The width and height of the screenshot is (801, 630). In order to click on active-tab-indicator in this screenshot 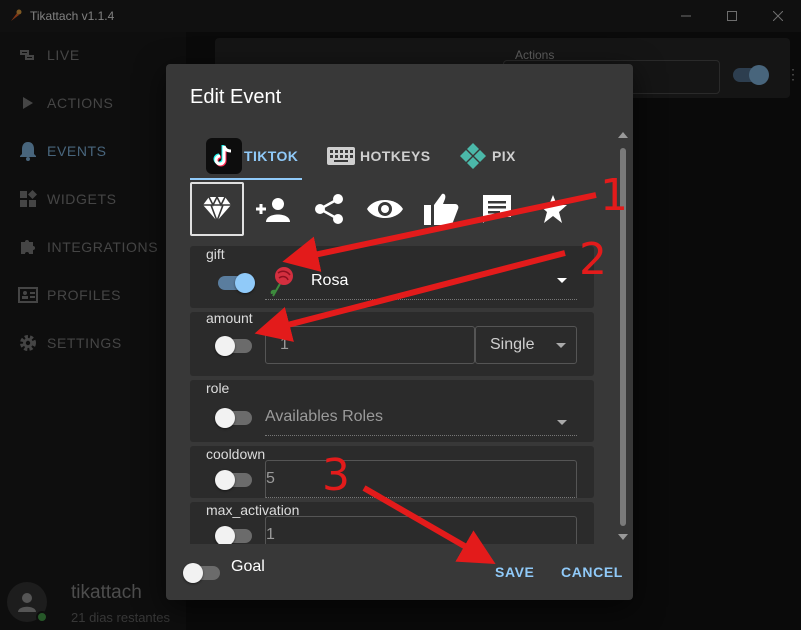, I will do `click(246, 179)`.